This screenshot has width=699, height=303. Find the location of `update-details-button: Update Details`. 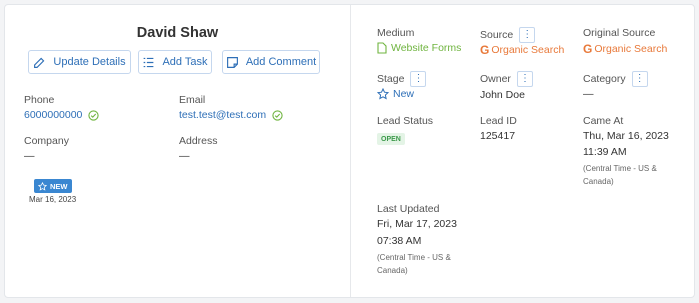

update-details-button: Update Details is located at coordinates (79, 62).